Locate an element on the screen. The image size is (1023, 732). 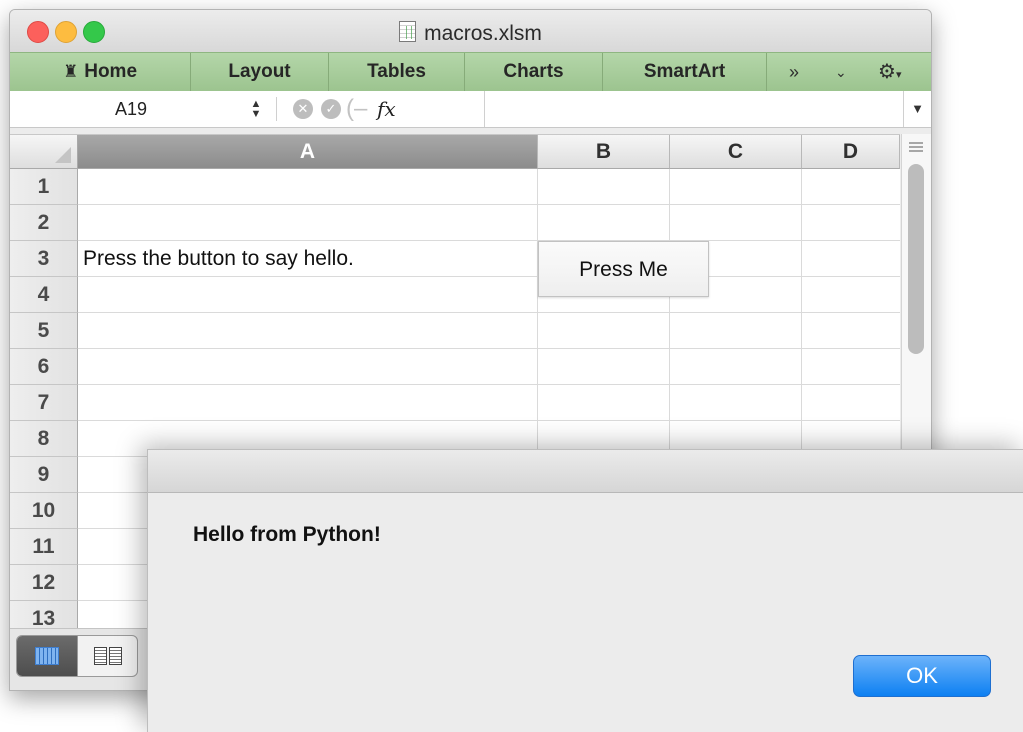
home-icon: ♜ is located at coordinates (70, 71).